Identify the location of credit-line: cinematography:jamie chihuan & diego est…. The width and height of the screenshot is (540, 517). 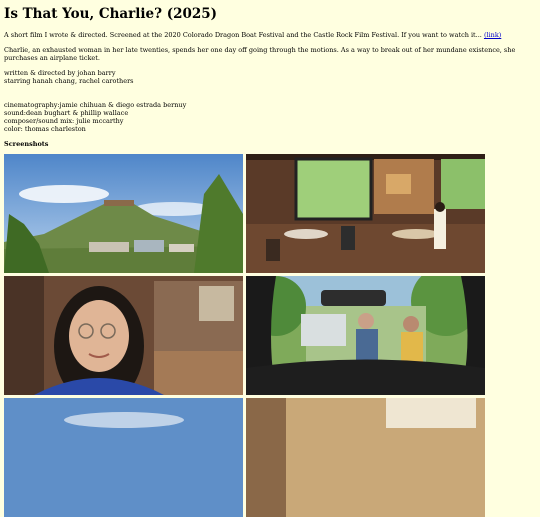
(95, 105).